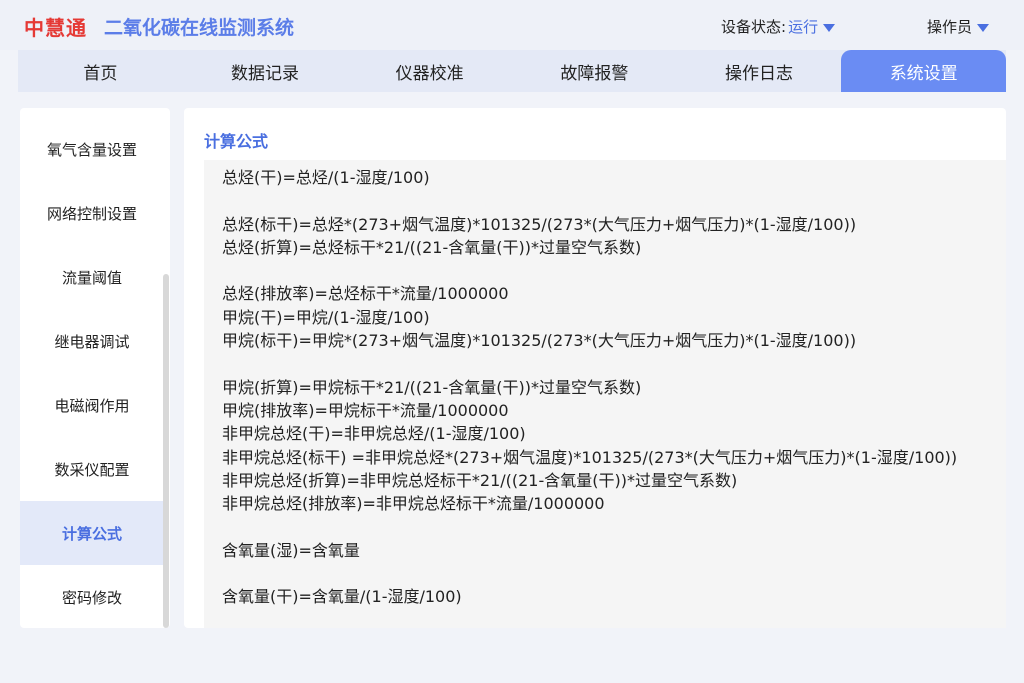  I want to click on section-title: 计算公式, so click(236, 141).